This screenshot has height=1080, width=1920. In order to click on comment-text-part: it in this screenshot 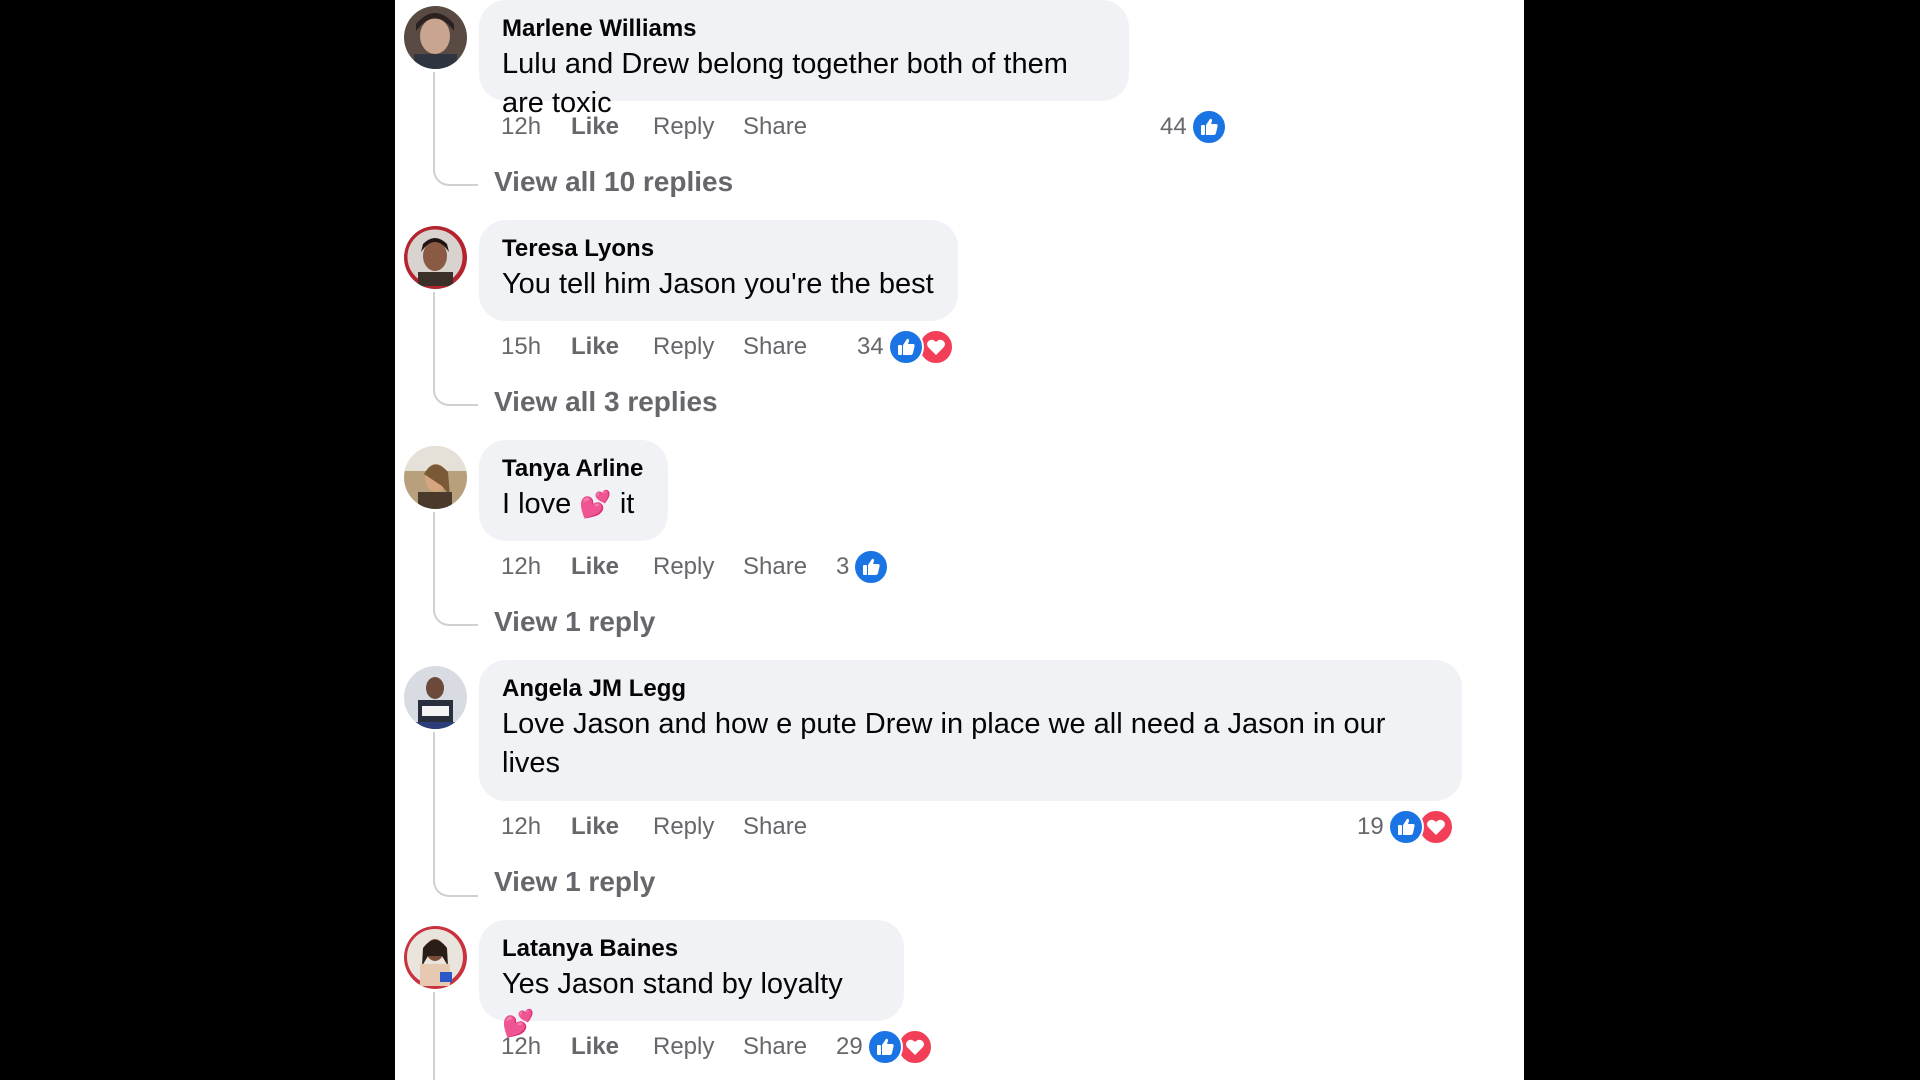, I will do `click(627, 504)`.